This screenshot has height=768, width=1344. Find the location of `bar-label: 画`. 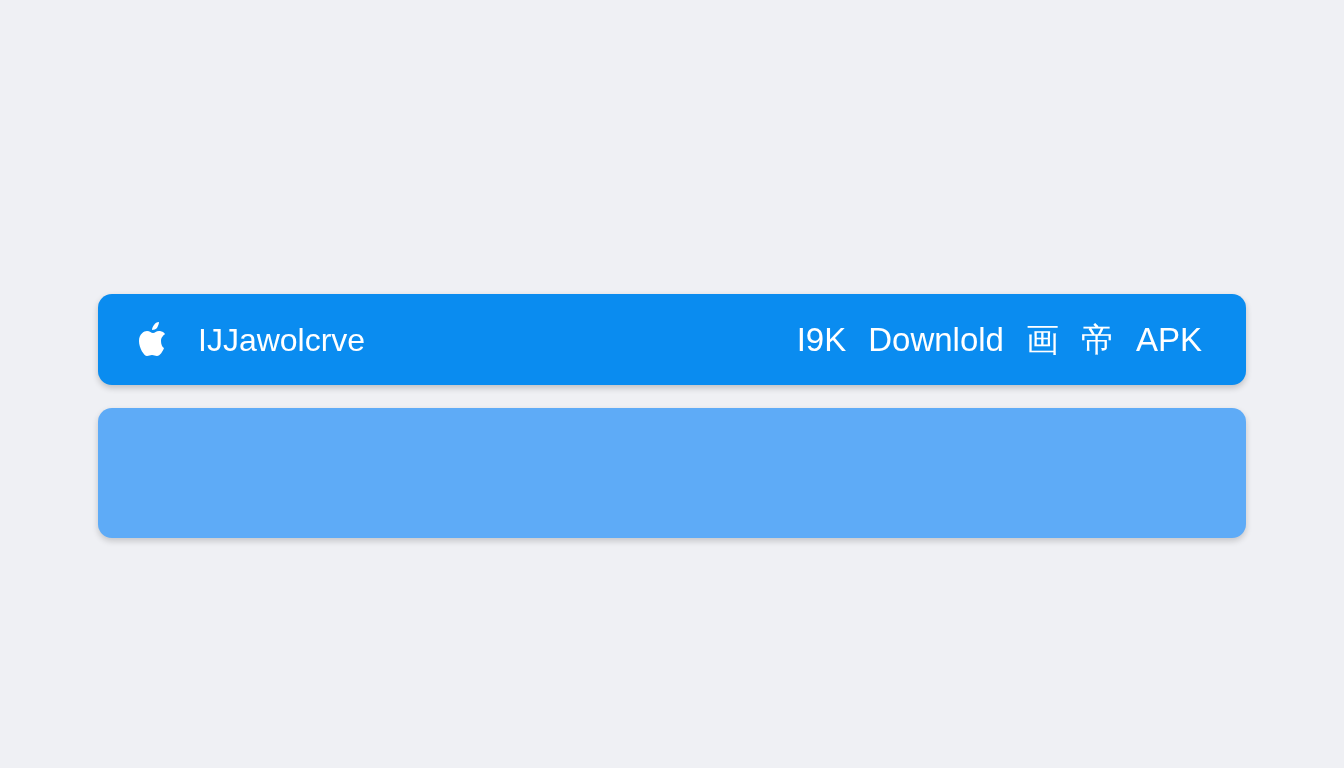

bar-label: 画 is located at coordinates (1042, 339).